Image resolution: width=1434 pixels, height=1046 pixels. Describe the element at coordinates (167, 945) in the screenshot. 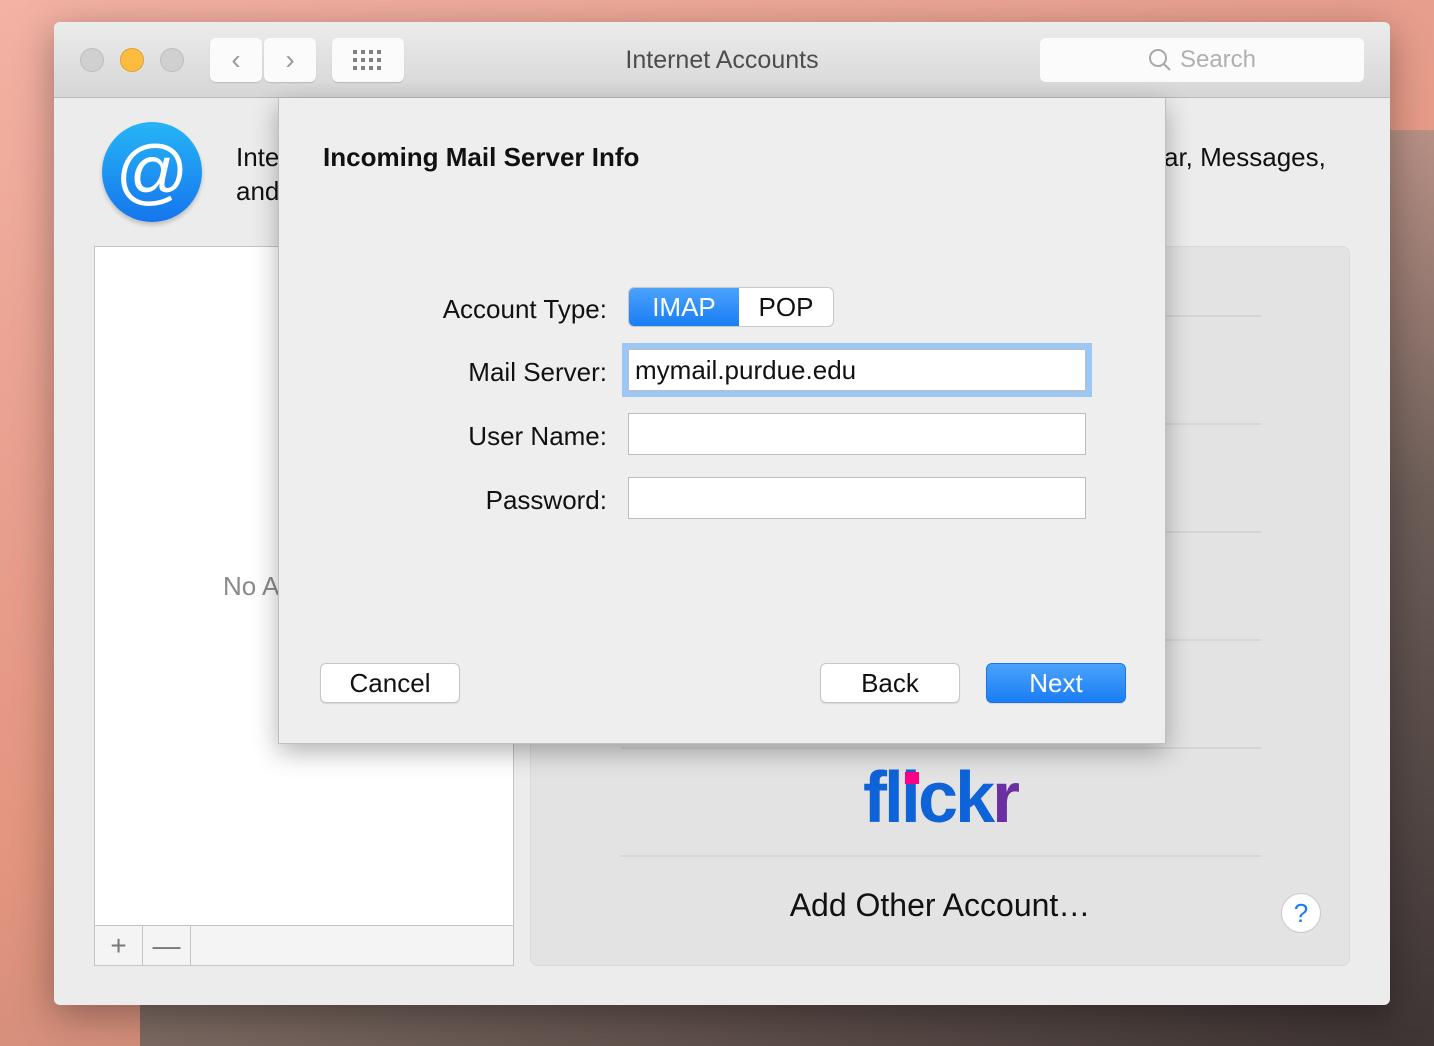

I see `remove-account-button: —` at that location.